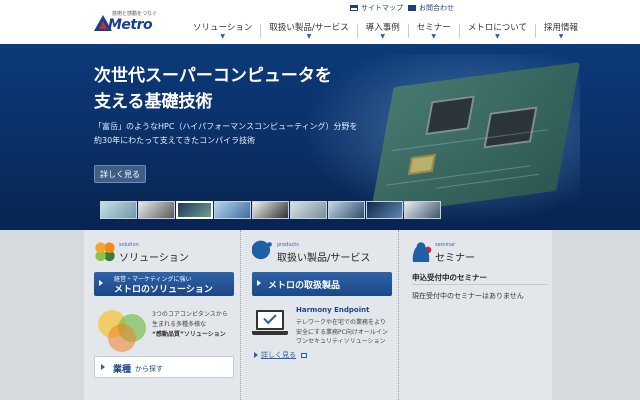 This screenshot has height=400, width=640. I want to click on metro-logo: 技術と感動をつなぐ Metro, so click(134, 22).